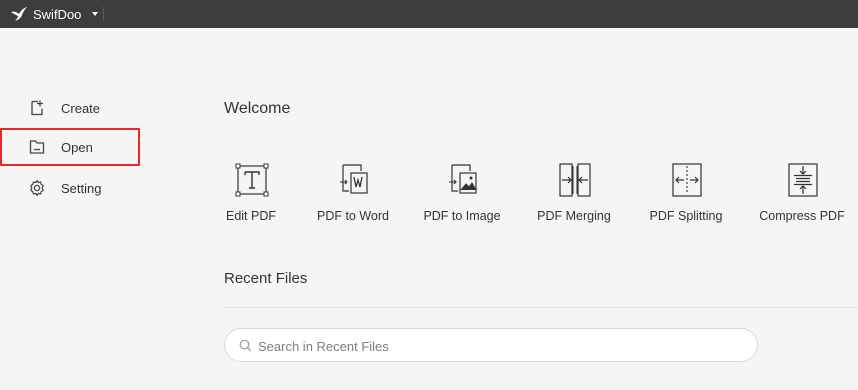  I want to click on sidebar-item-setting: Setting, so click(70, 188).